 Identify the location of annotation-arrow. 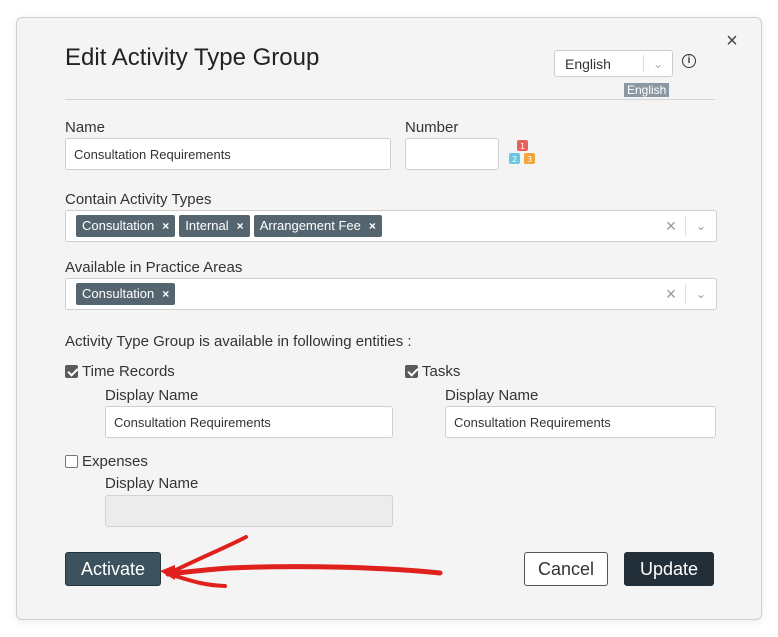
(301, 561).